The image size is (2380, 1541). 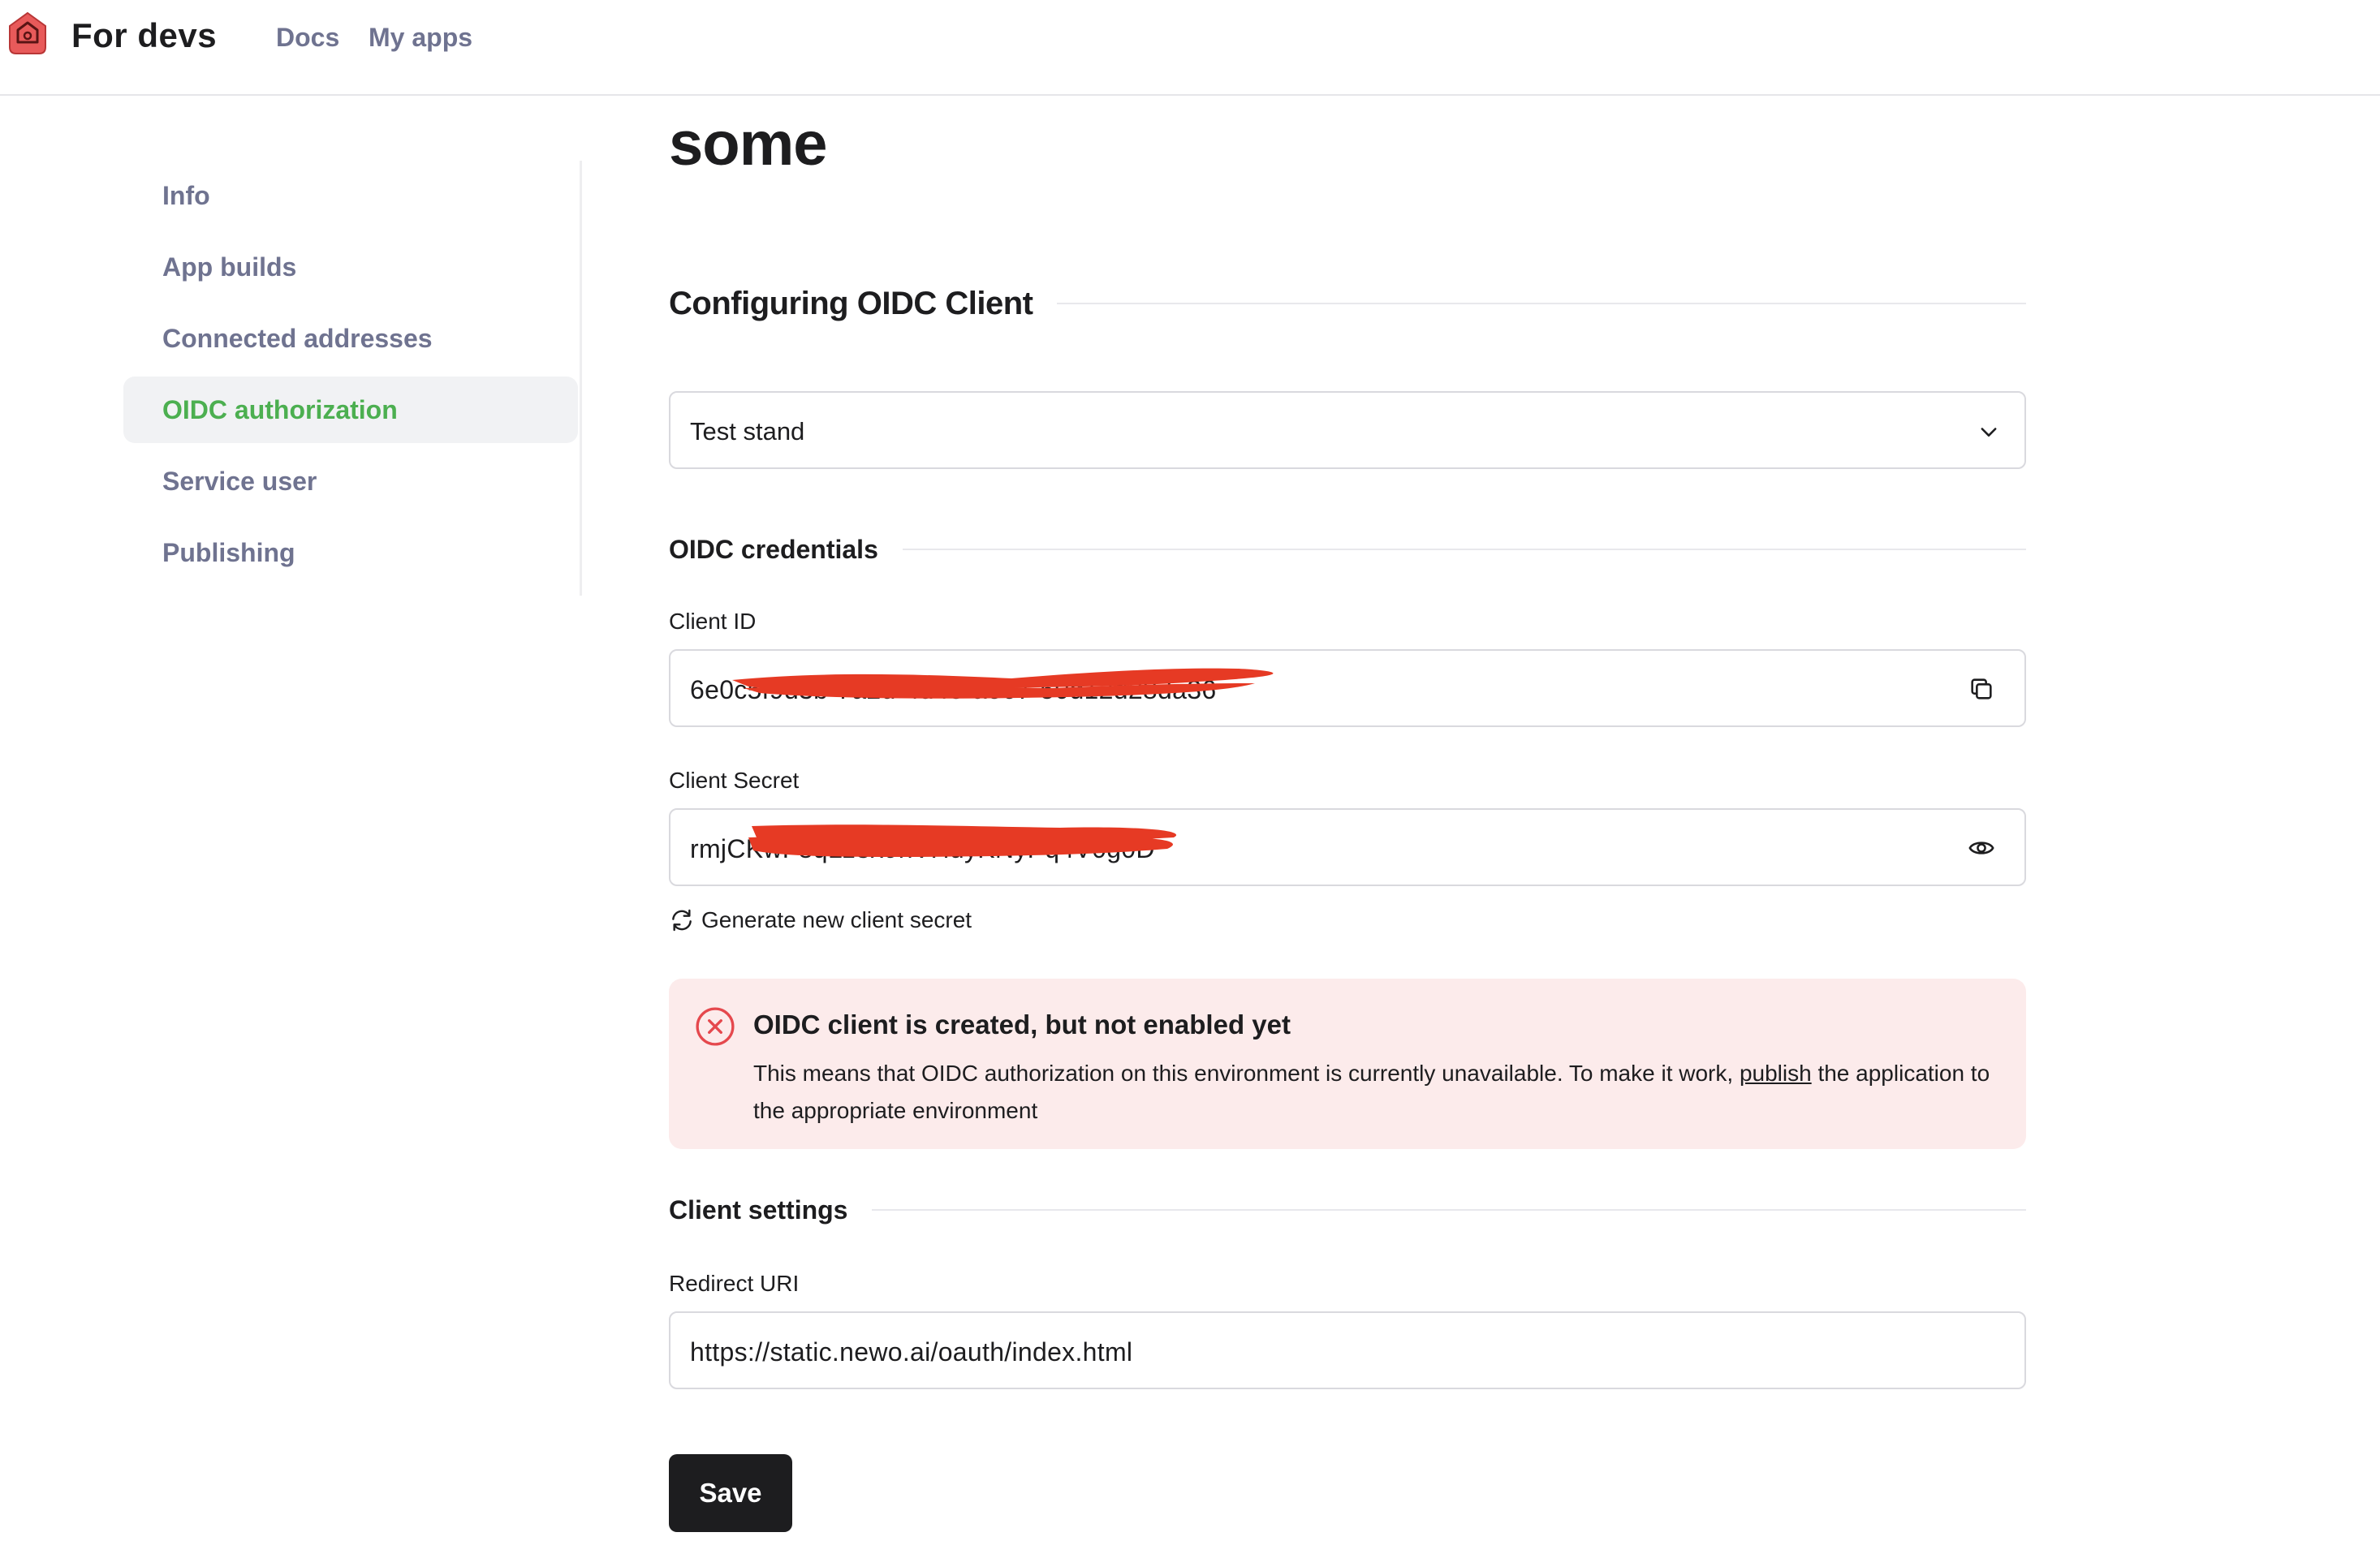 What do you see at coordinates (351, 338) in the screenshot?
I see `sidebar-item-connected-addresses: Connected addresses` at bounding box center [351, 338].